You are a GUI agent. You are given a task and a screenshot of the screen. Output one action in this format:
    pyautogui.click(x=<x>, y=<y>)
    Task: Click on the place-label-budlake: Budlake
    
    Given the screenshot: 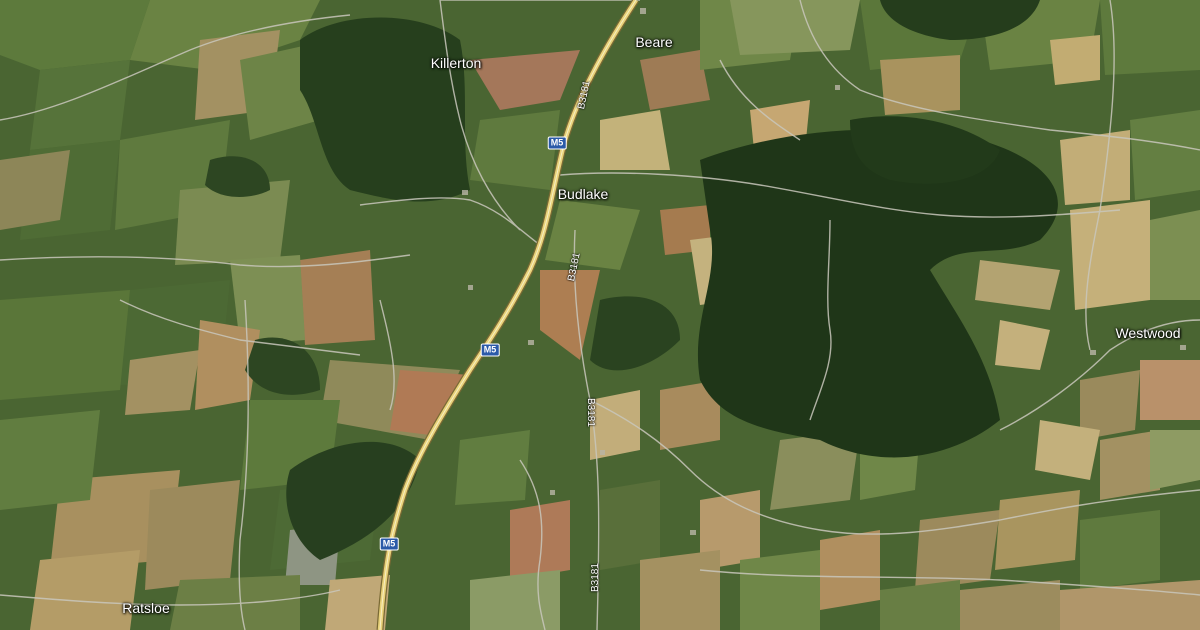 What is the action you would take?
    pyautogui.click(x=583, y=194)
    